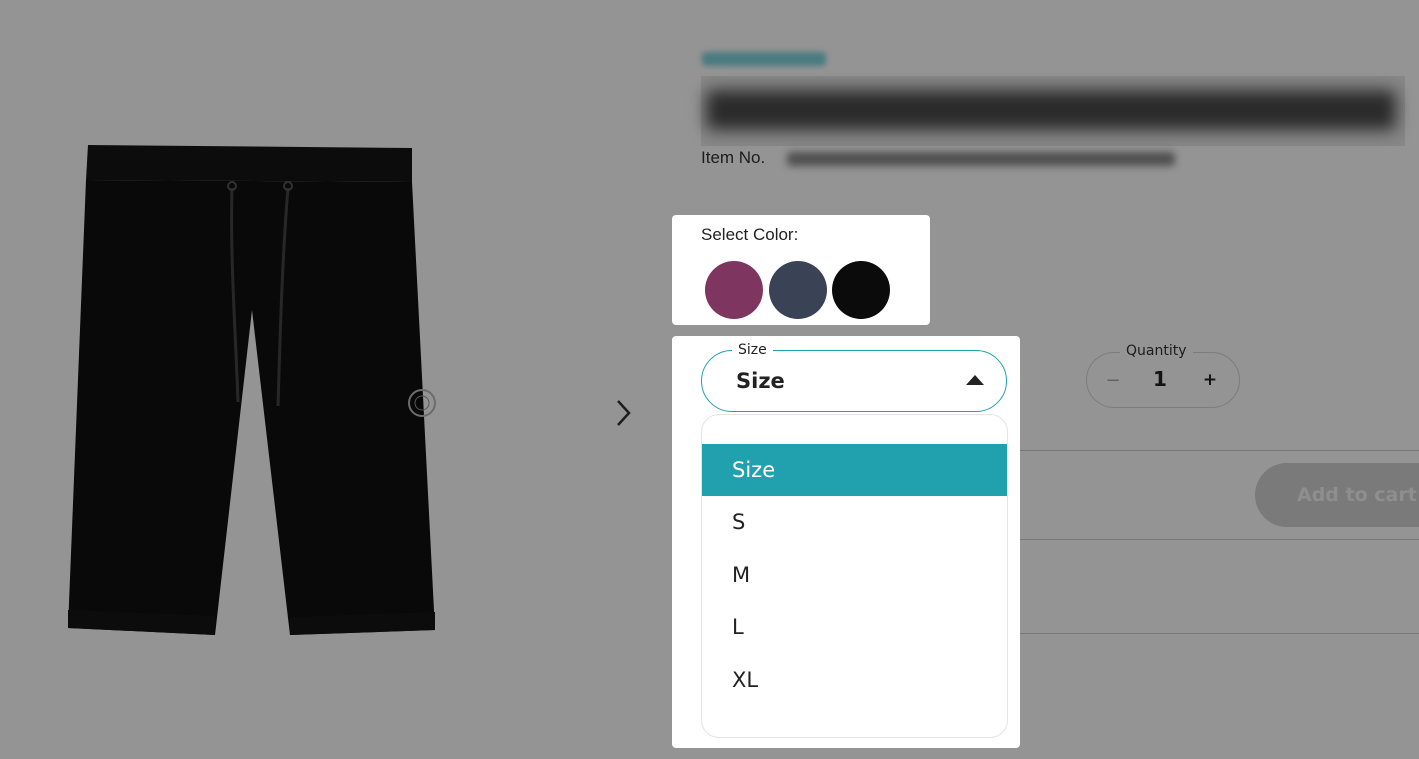 Image resolution: width=1419 pixels, height=759 pixels. I want to click on size-option-s: S, so click(854, 522).